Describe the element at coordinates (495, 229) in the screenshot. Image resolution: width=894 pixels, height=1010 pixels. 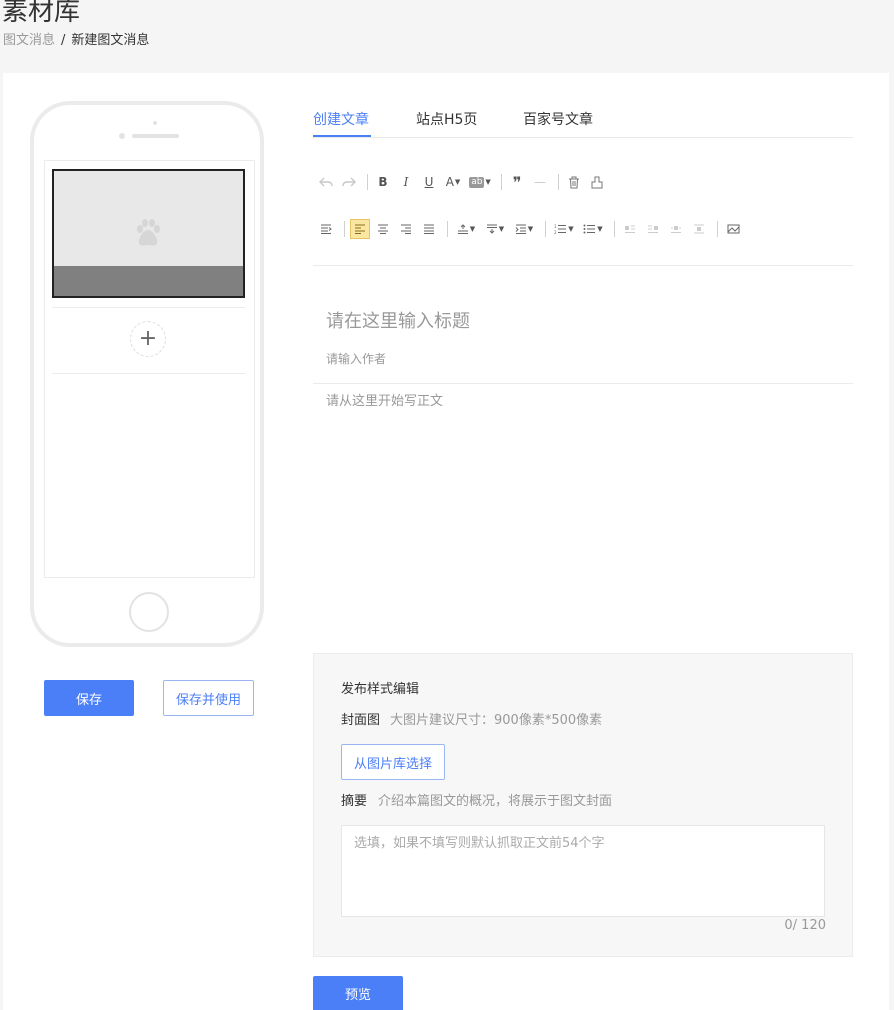
I see `paragraph-spacing-icon: ▼` at that location.